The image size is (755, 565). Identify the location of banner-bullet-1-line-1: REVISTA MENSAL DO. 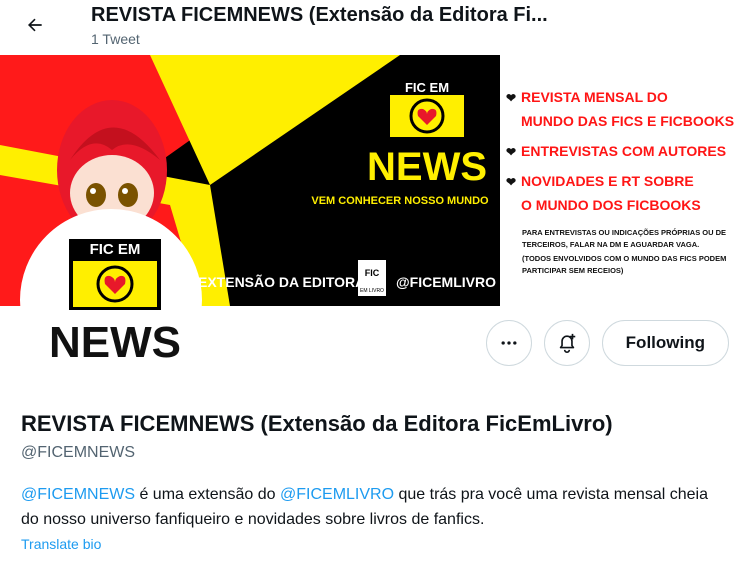
(594, 97).